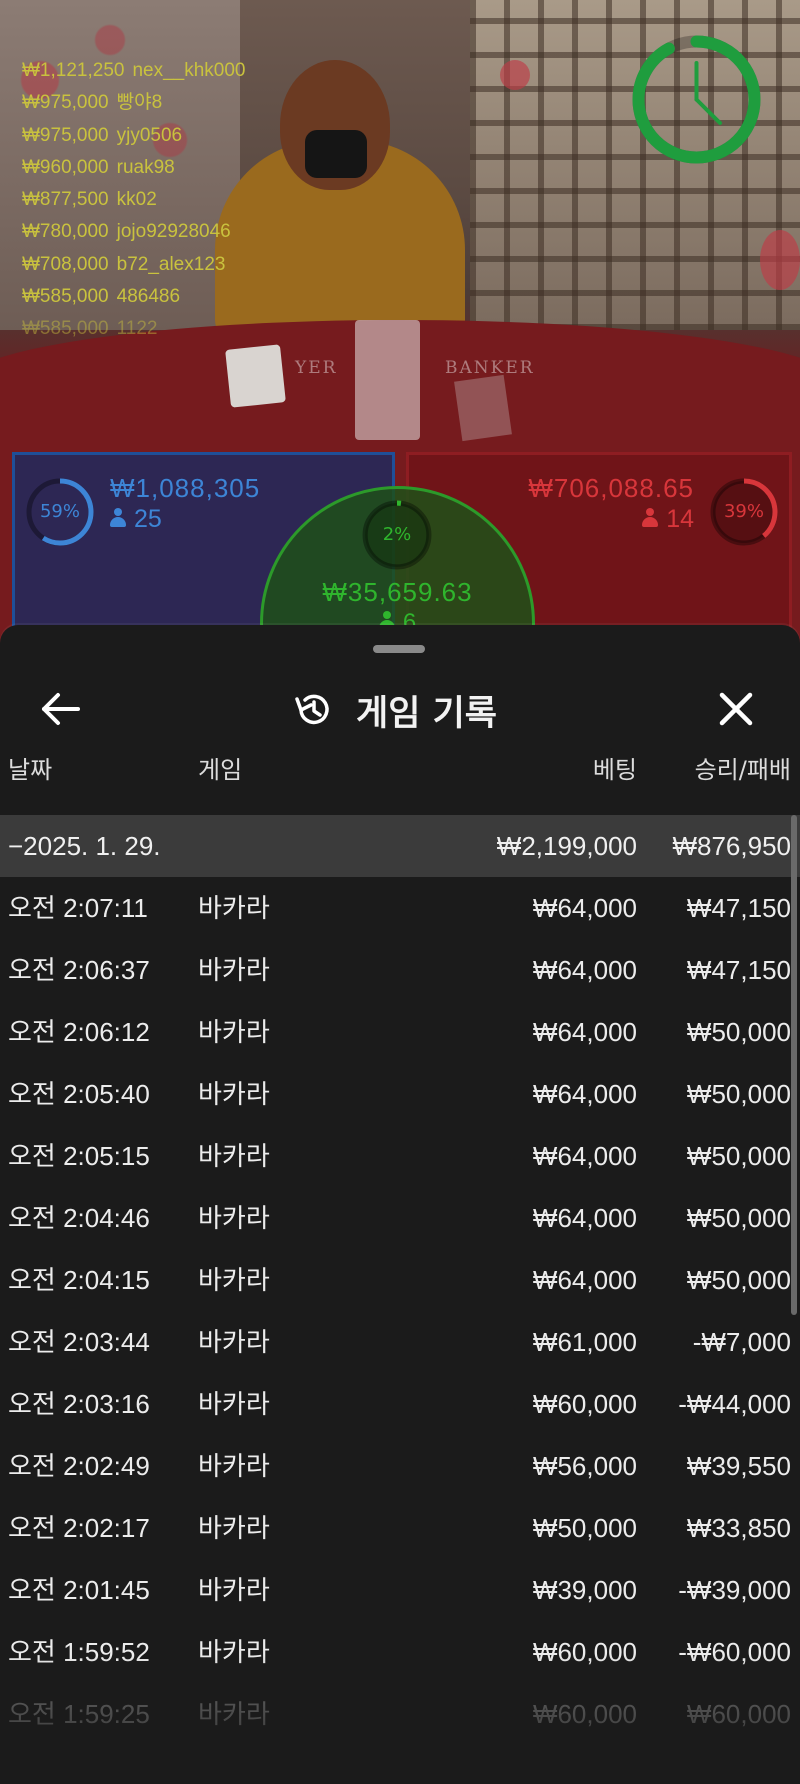 The image size is (800, 1784). What do you see at coordinates (400, 1466) in the screenshot?
I see `table-row: 오전 2:02:49 바카라 ₩56,000 ₩39,550` at bounding box center [400, 1466].